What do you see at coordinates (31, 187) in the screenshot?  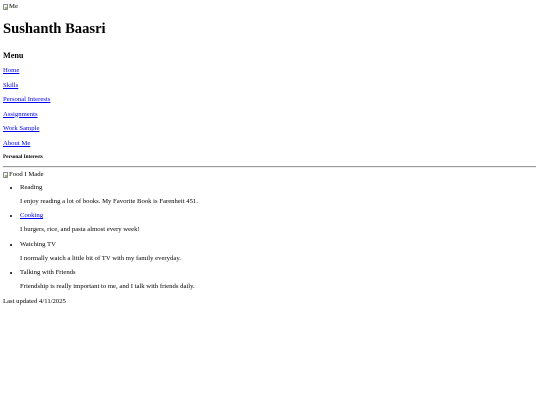 I see `interest-title-reading: Reading` at bounding box center [31, 187].